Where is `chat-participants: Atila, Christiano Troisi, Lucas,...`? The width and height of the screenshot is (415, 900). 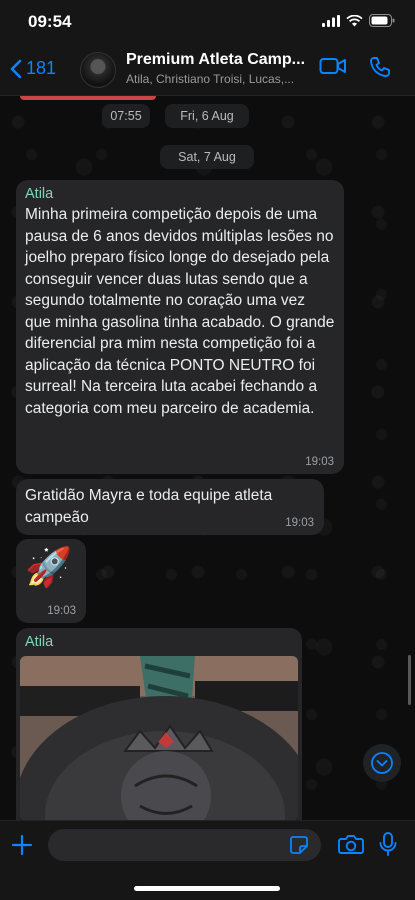 chat-participants: Atila, Christiano Troisi, Lucas,... is located at coordinates (210, 79).